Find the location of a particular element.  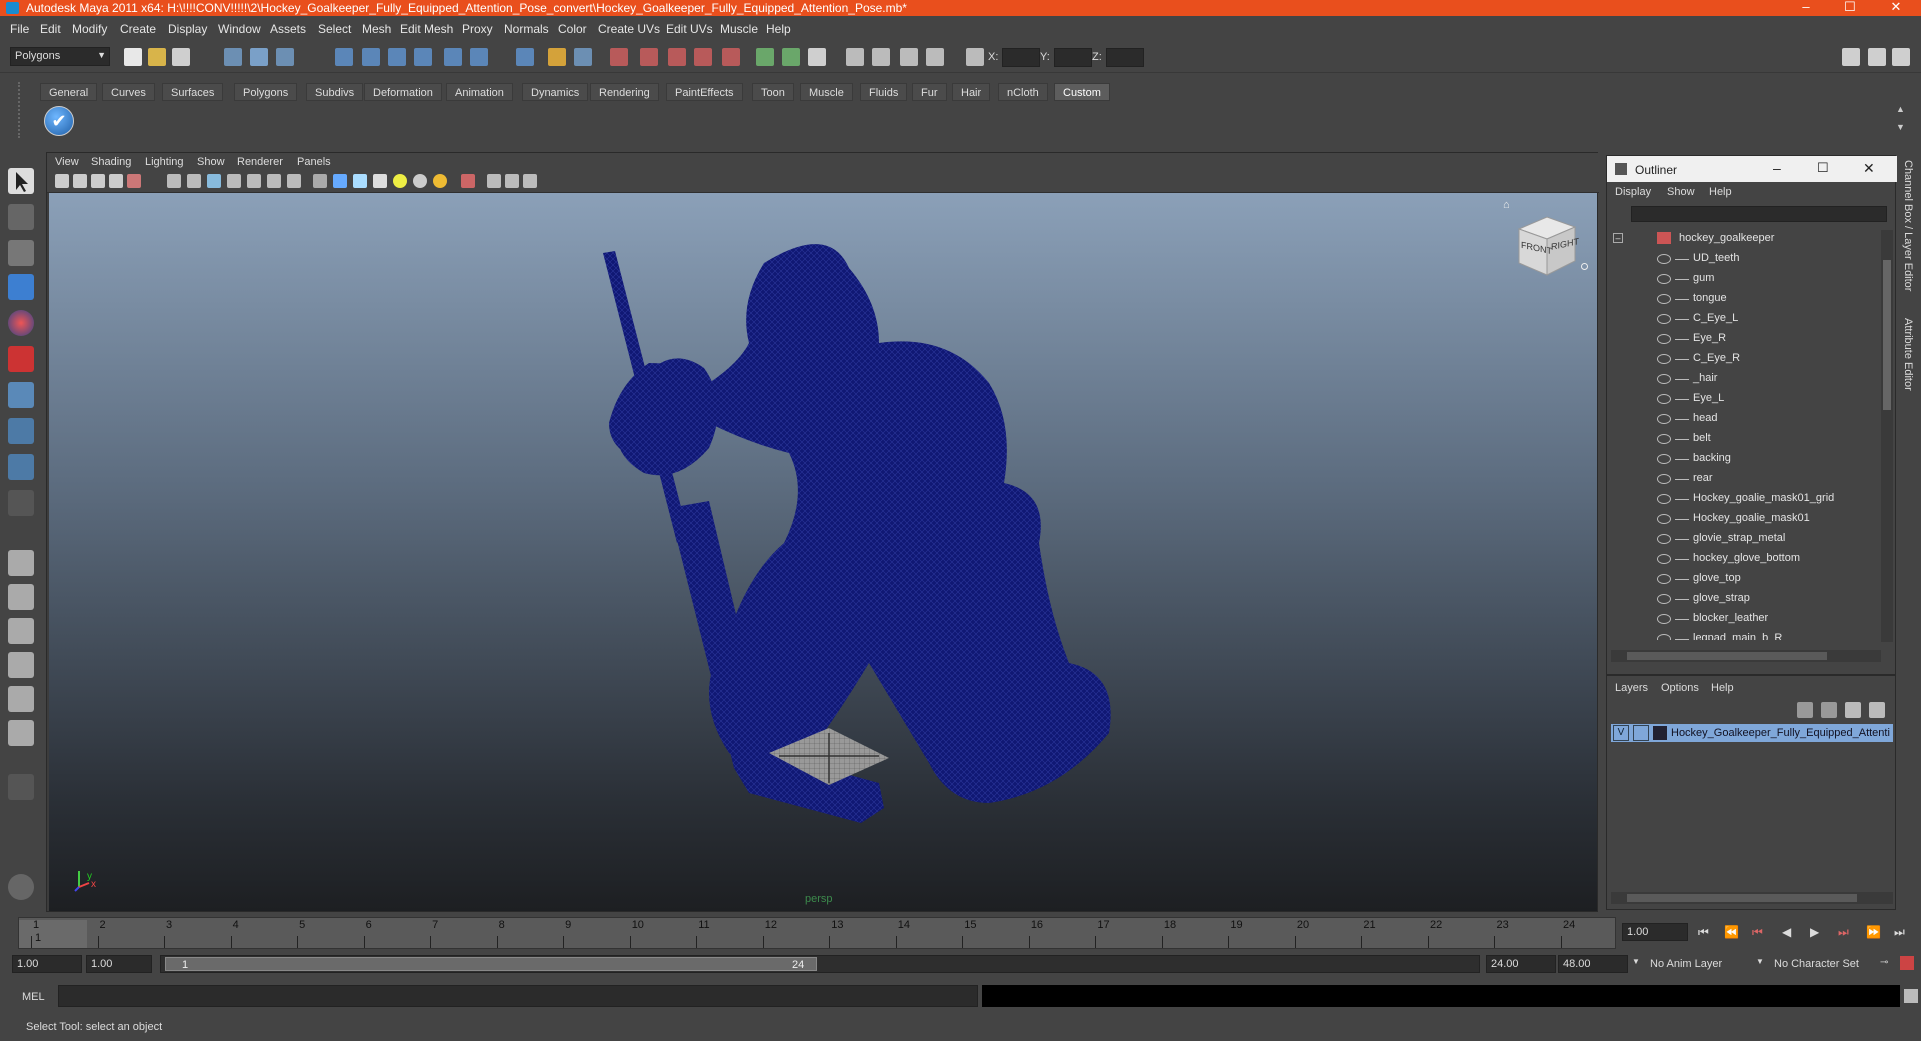

play-forwards-icon: ▶ is located at coordinates (1814, 932).